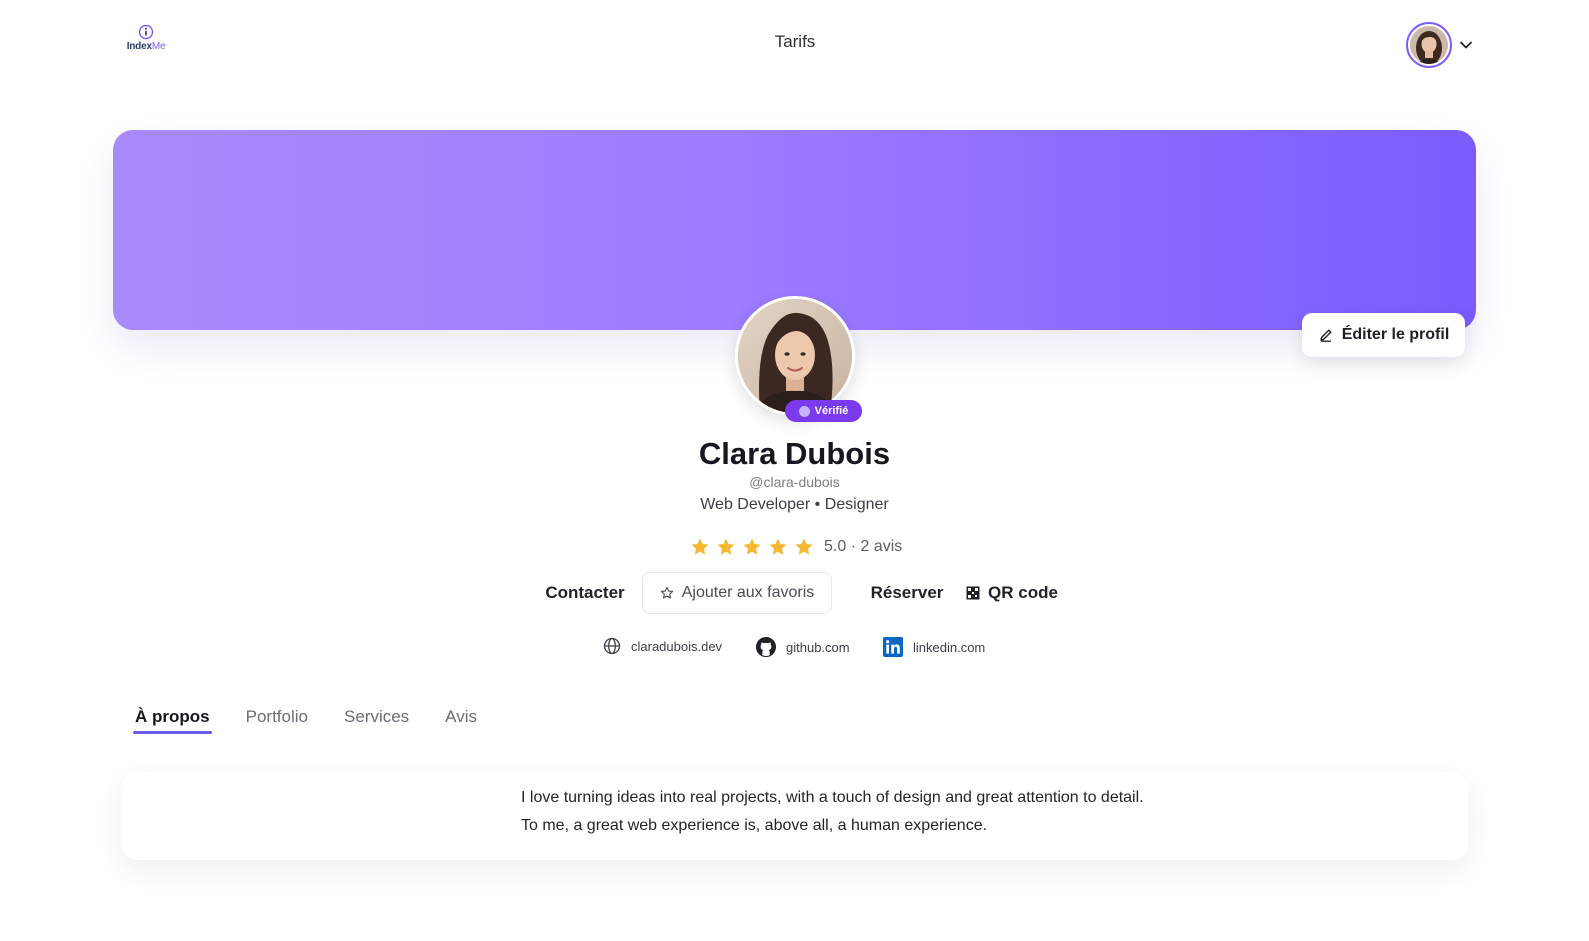 This screenshot has width=1589, height=941. I want to click on rating: 5.0 · 2 avis, so click(796, 547).